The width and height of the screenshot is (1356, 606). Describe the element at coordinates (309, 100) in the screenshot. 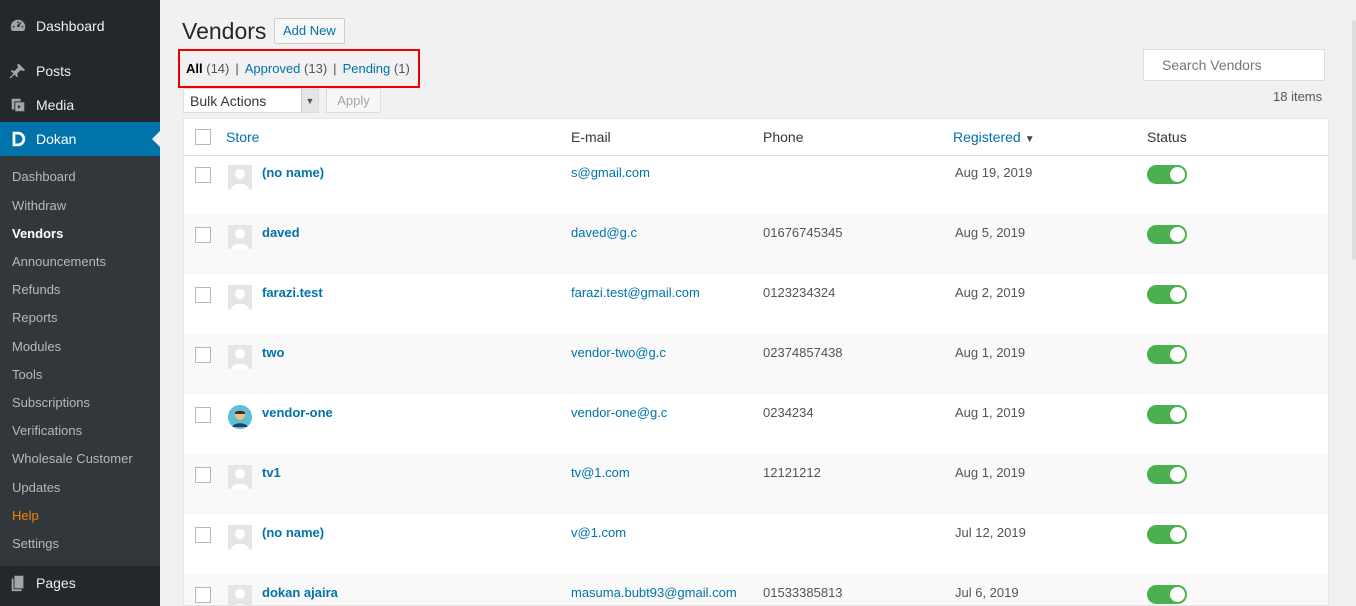

I see `chevron-down-icon: ▼` at that location.